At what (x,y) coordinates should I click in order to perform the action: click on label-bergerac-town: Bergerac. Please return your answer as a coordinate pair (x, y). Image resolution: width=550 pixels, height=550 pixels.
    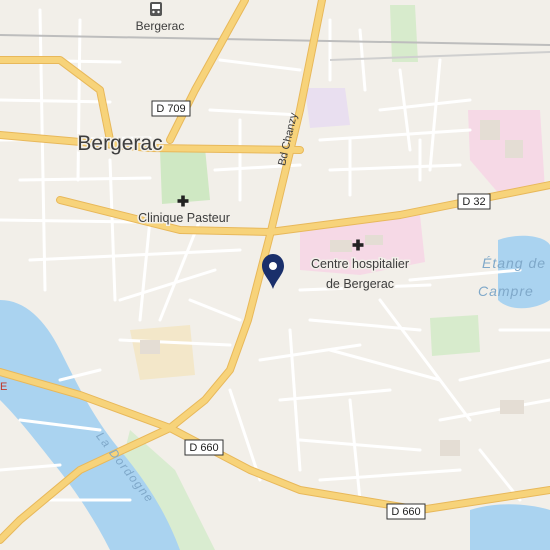
    Looking at the image, I should click on (119, 143).